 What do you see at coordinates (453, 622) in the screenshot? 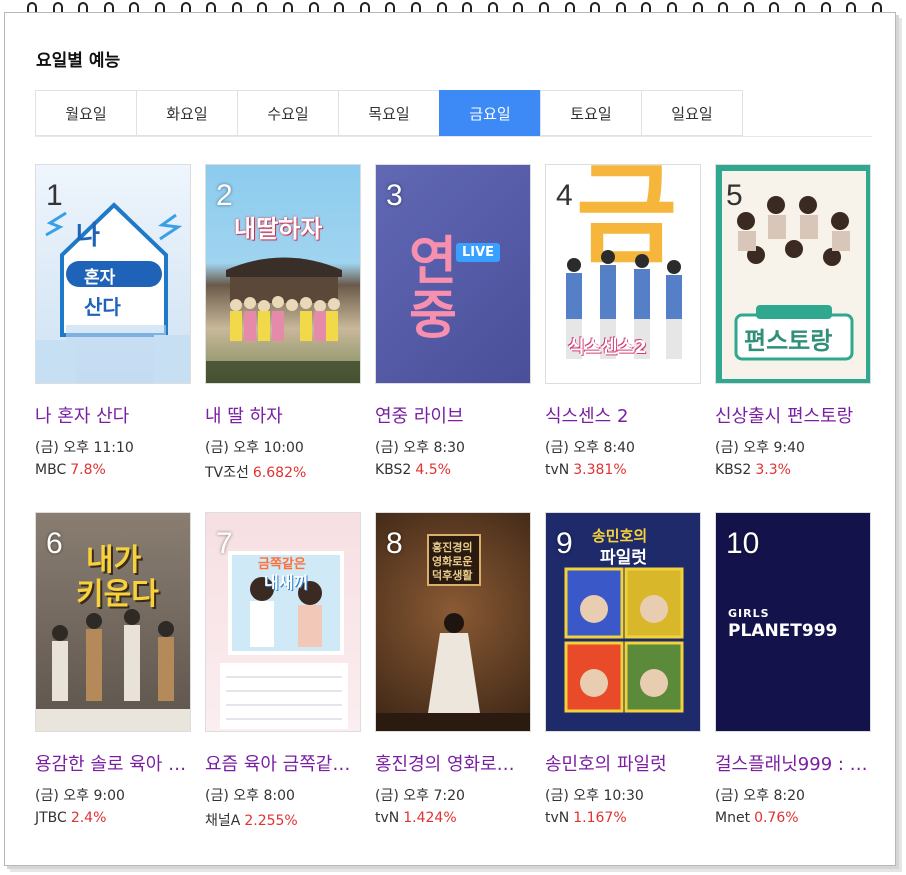
I see `show-poster: 홍진경의 영화로운 덕후생활 8` at bounding box center [453, 622].